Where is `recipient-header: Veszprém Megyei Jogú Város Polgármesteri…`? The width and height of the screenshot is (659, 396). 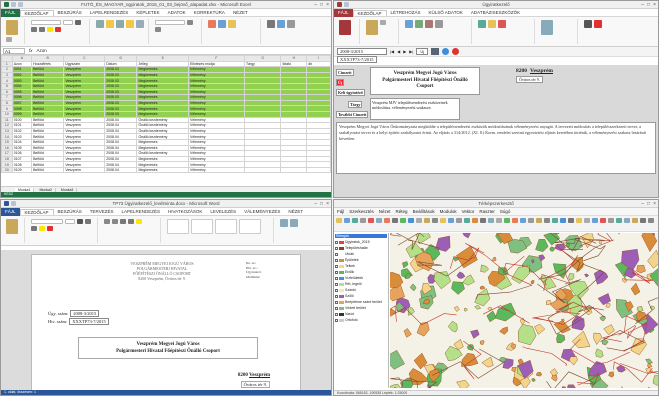
recipient-header: Veszprém Megyei Jogú Város Polgármesteri… is located at coordinates (425, 81).